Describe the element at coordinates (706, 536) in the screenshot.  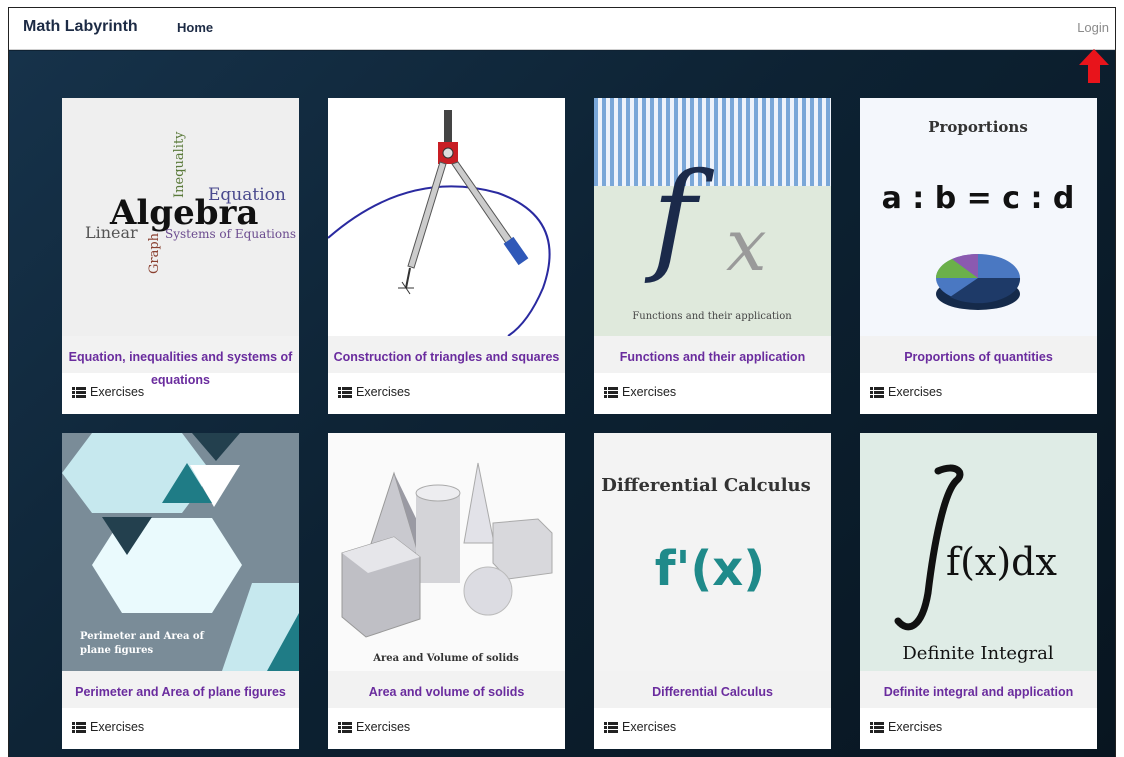
I see `differential-image: Differential Calculus f'(x)` at that location.